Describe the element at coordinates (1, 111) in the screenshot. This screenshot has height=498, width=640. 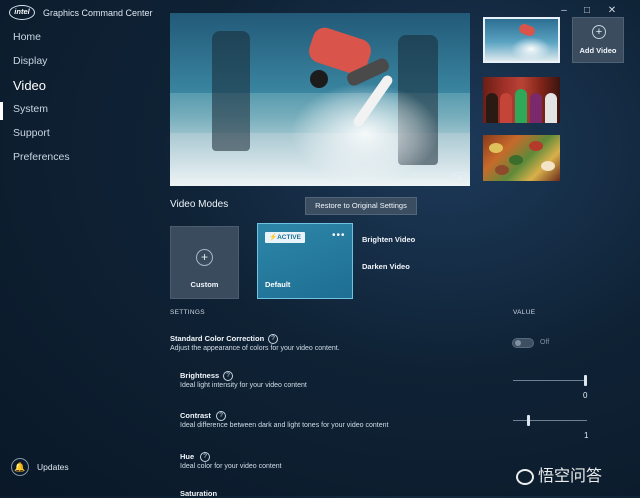
I see `active-nav-indicator` at that location.